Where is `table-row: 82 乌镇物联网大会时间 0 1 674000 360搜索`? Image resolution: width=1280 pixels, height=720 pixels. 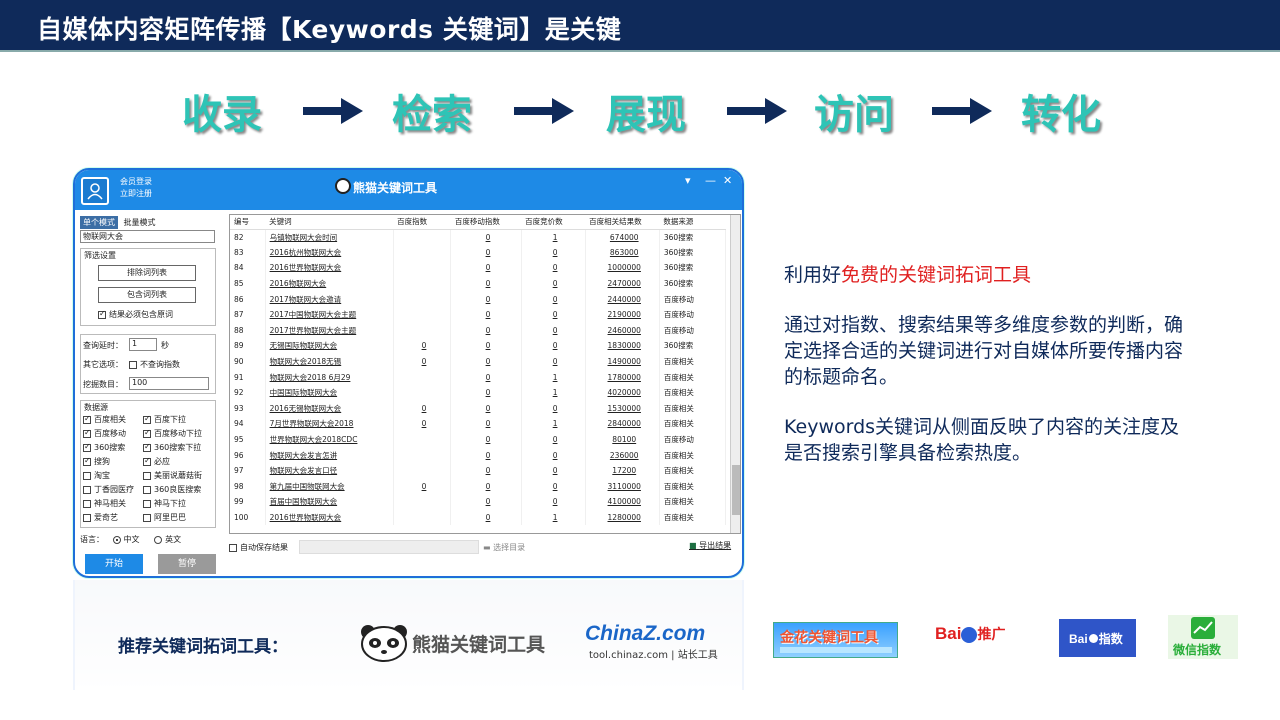 table-row: 82 乌镇物联网大会时间 0 1 674000 360搜索 is located at coordinates (478, 237).